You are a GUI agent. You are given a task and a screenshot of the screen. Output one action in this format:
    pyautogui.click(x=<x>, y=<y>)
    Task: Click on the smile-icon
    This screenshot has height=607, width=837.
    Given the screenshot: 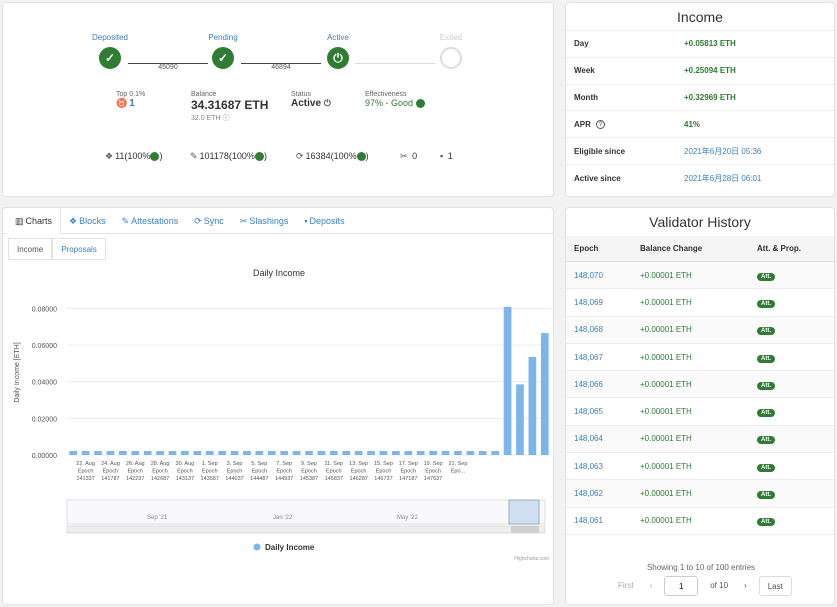 What is the action you would take?
    pyautogui.click(x=420, y=104)
    